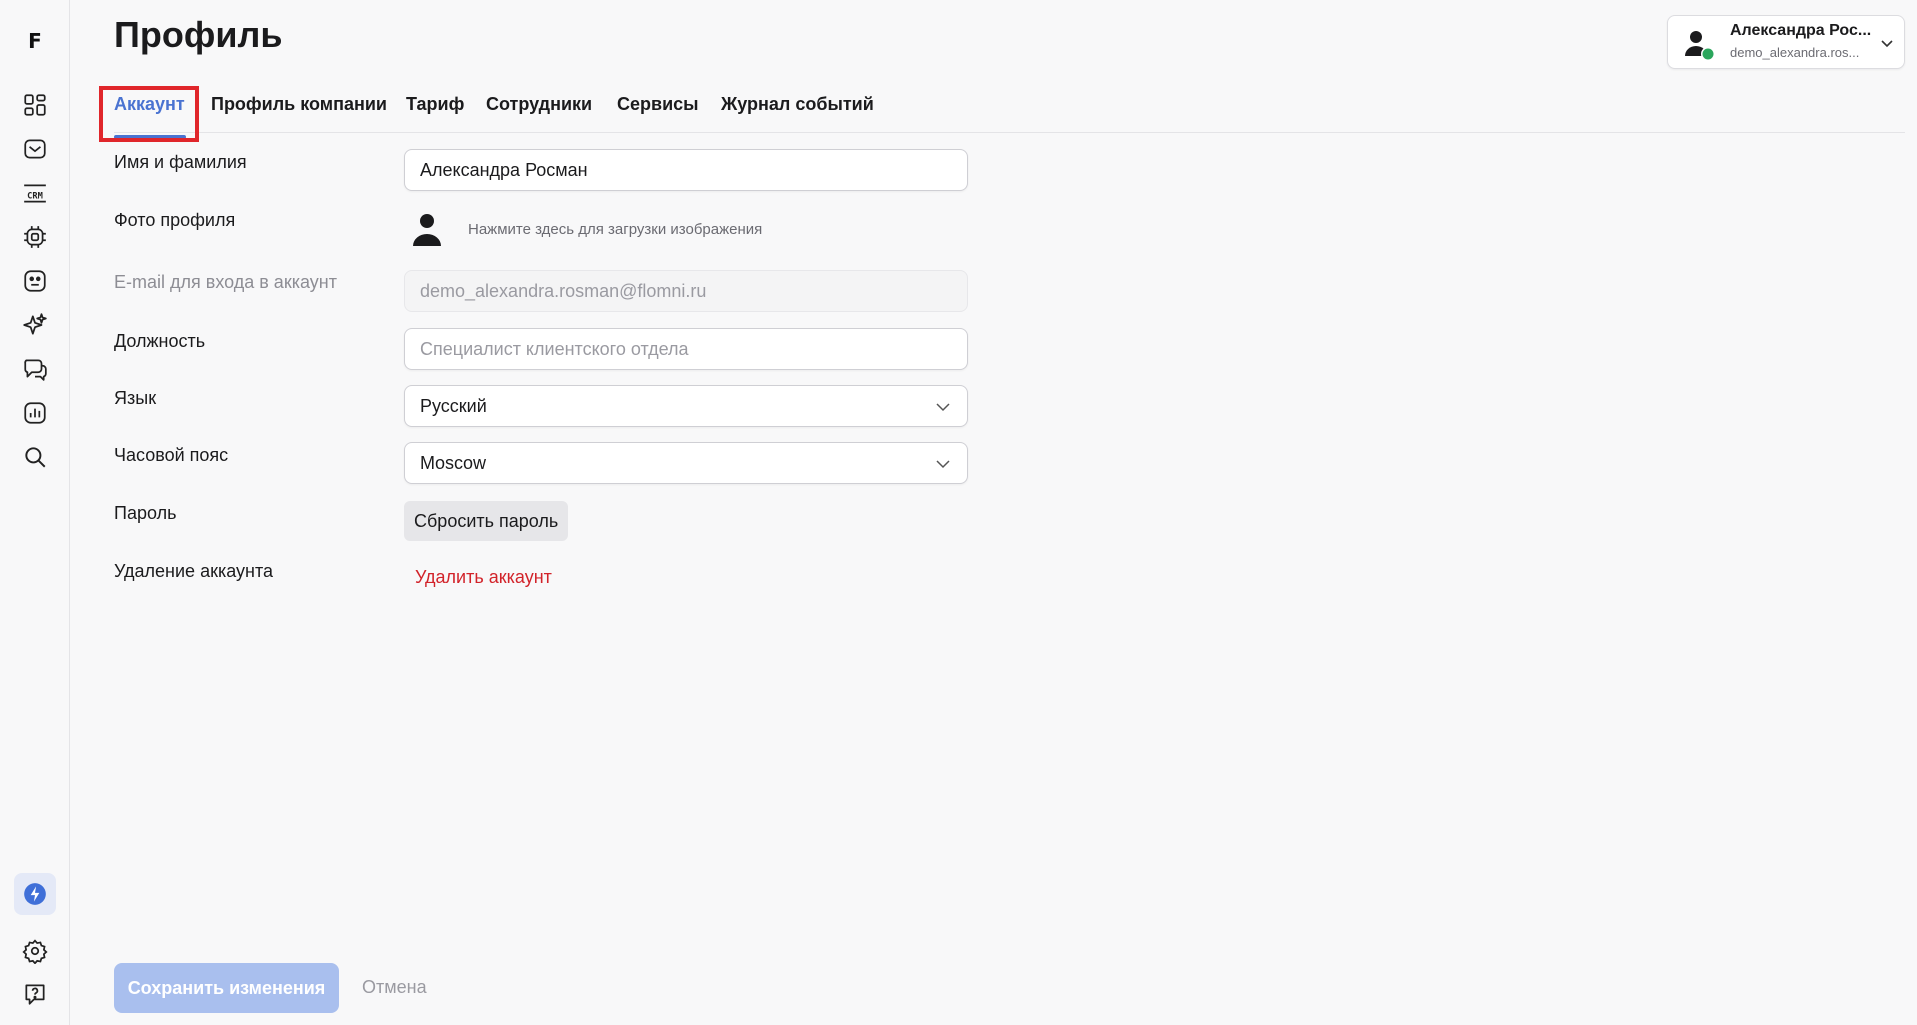  What do you see at coordinates (615, 229) in the screenshot?
I see `upload-photo-link: Нажмите здесь для загрузки изображения` at bounding box center [615, 229].